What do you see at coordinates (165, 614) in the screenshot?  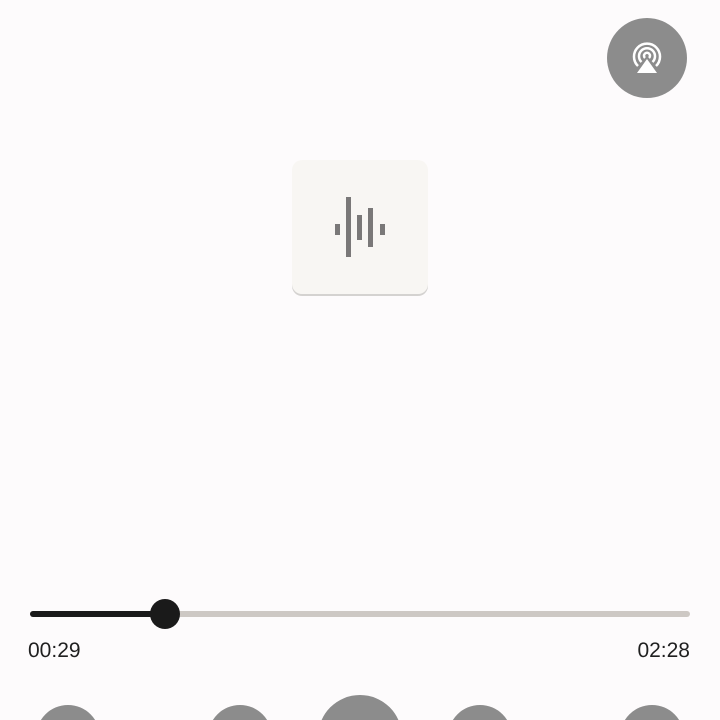 I see `slider-thumb` at bounding box center [165, 614].